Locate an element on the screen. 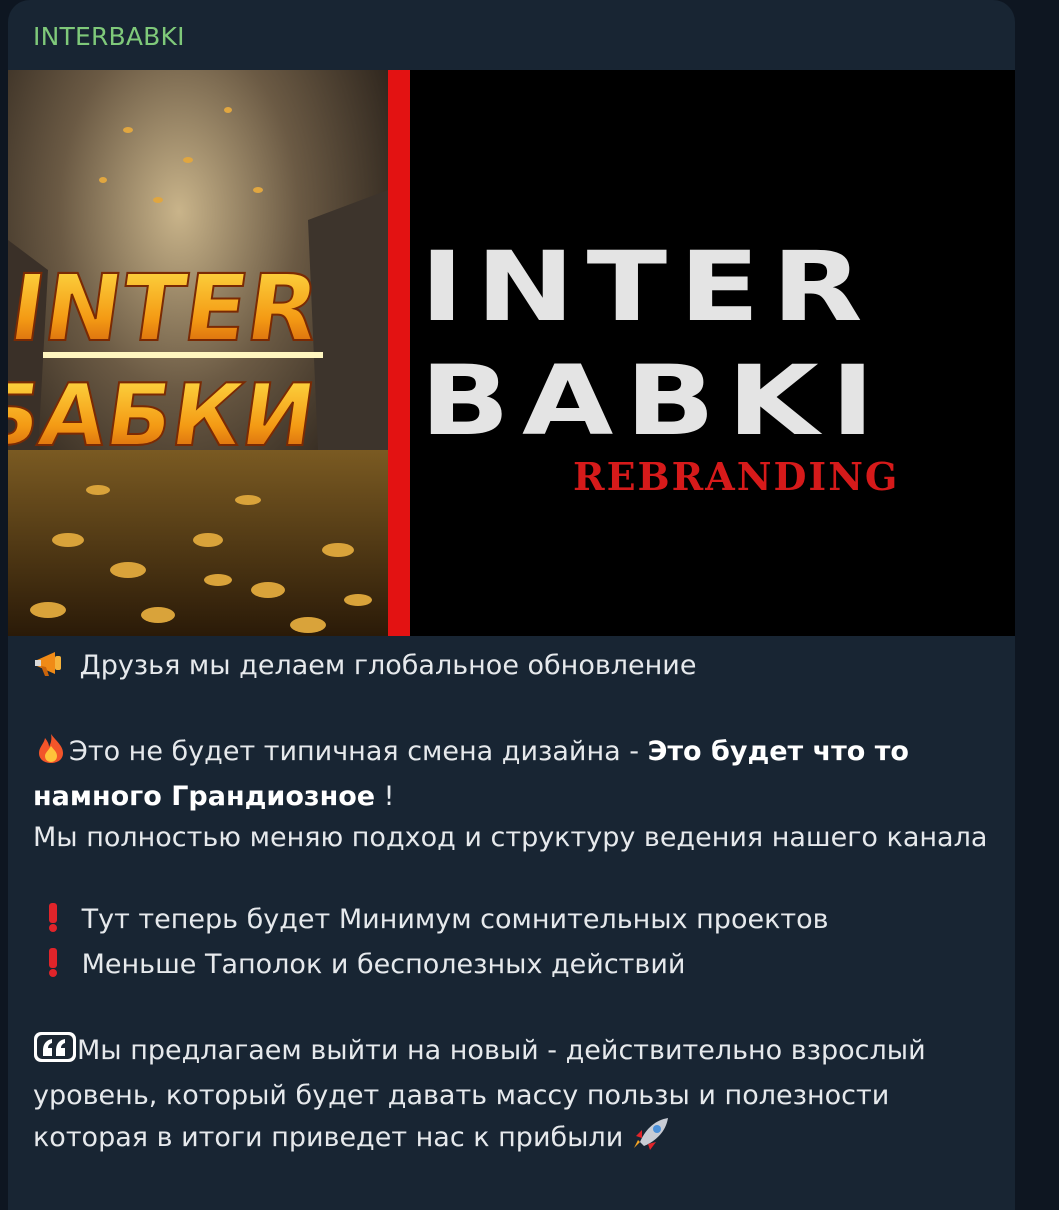 This screenshot has height=1210, width=1059. banner-title-line2: BABKI is located at coordinates (653, 400).